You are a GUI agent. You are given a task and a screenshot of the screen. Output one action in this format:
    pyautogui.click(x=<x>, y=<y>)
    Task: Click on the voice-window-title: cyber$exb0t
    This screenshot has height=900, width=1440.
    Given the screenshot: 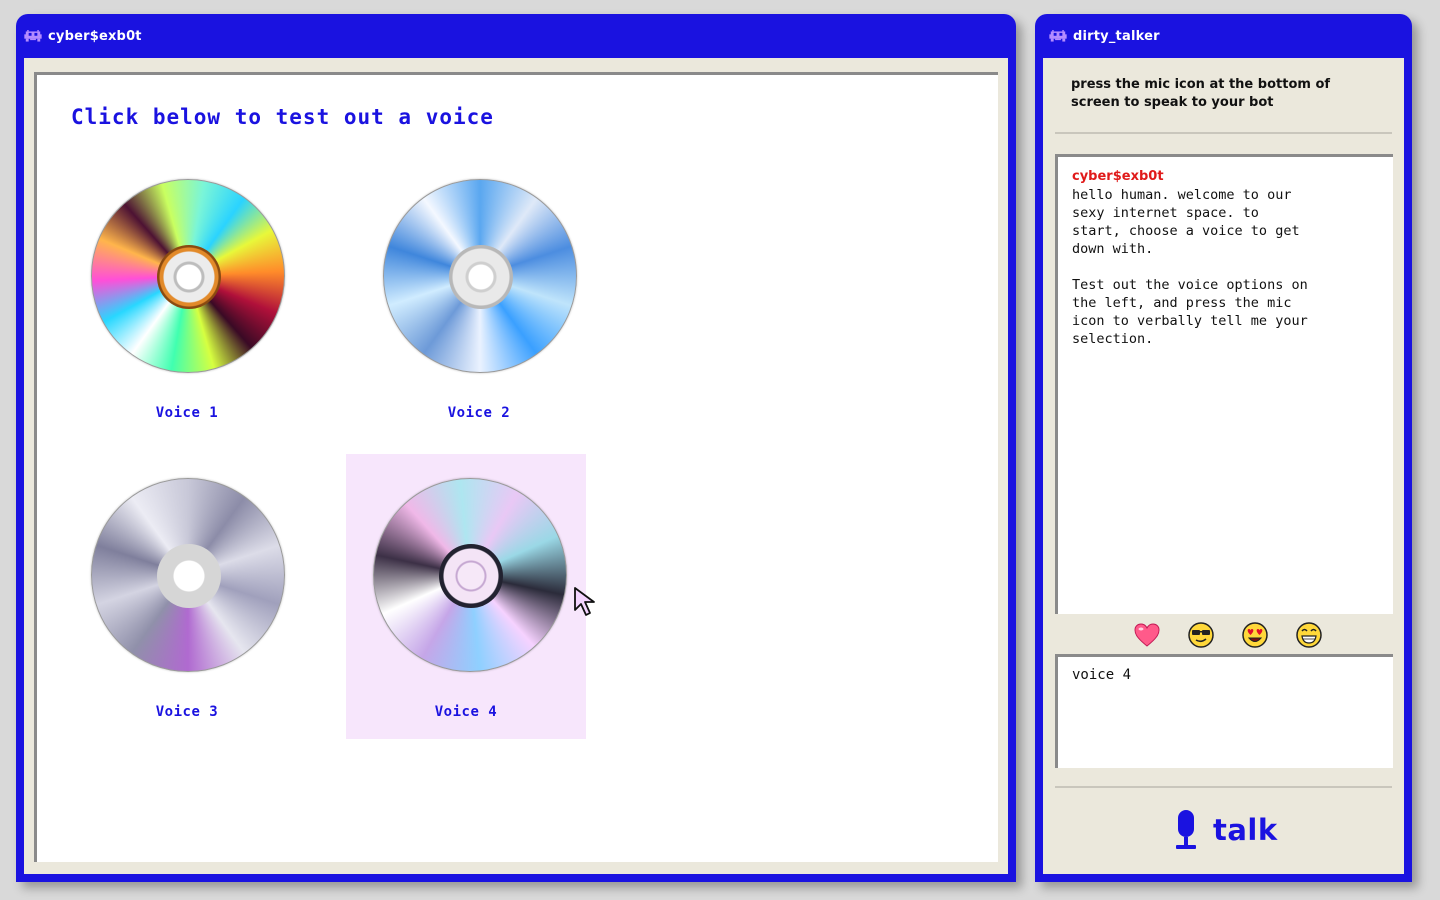 What is the action you would take?
    pyautogui.click(x=95, y=36)
    